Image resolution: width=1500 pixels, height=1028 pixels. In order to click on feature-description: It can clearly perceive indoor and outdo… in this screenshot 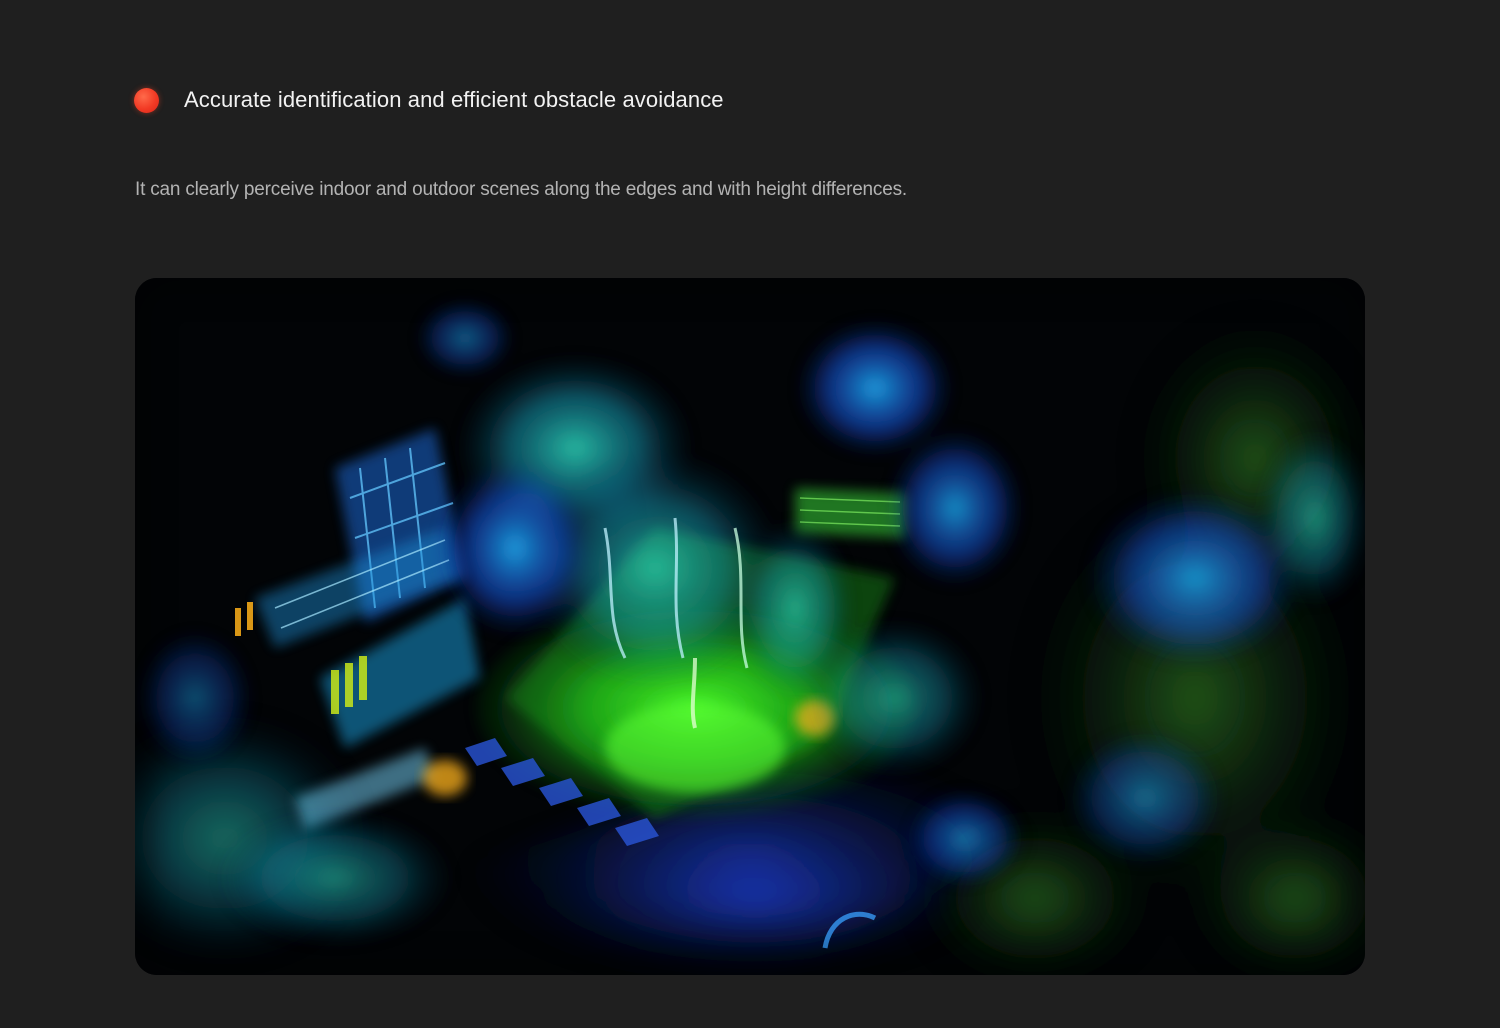, I will do `click(521, 189)`.